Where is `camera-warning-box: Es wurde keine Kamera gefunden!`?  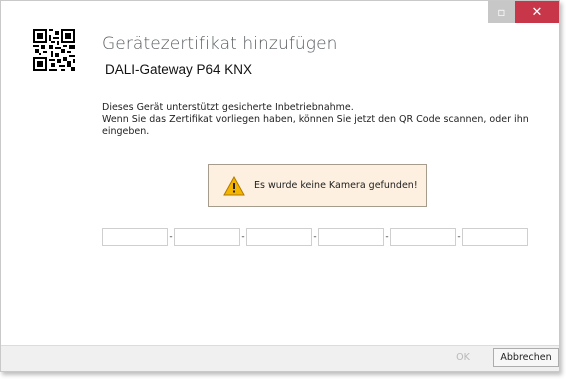 camera-warning-box: Es wurde keine Kamera gefunden! is located at coordinates (317, 185).